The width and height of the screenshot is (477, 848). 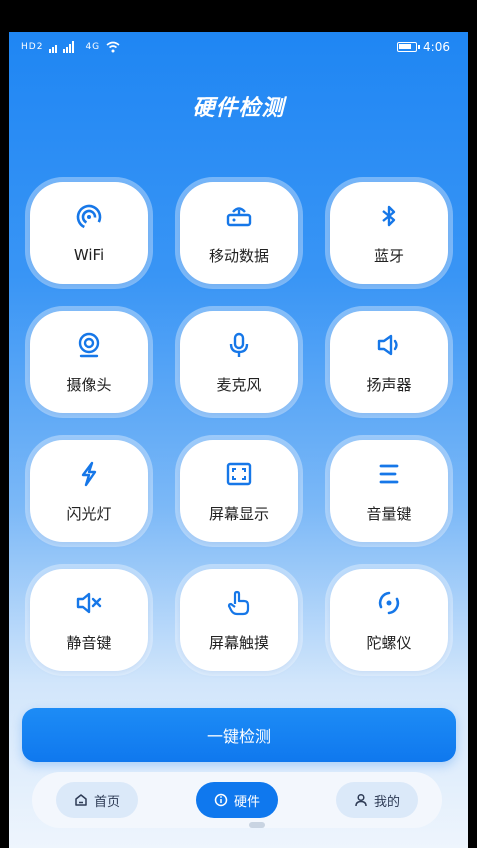 What do you see at coordinates (238, 255) in the screenshot?
I see `tile-label: 移动数据` at bounding box center [238, 255].